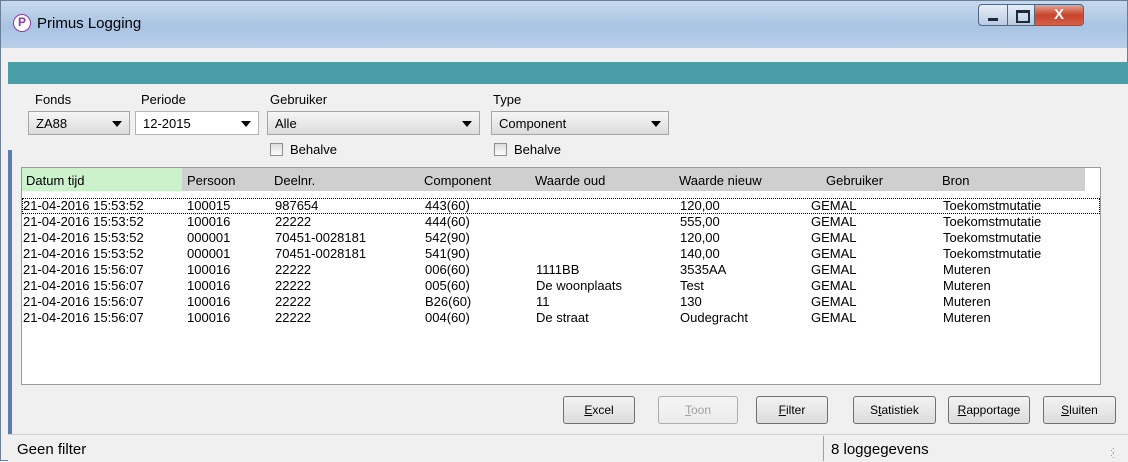 The image size is (1128, 462). What do you see at coordinates (507, 99) in the screenshot?
I see `type-label: Type` at bounding box center [507, 99].